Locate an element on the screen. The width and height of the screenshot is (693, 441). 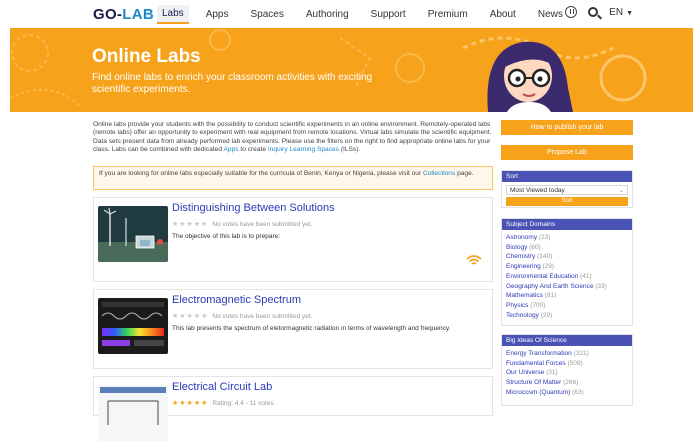
filter-item: Engineering (29) is located at coordinates (567, 267).